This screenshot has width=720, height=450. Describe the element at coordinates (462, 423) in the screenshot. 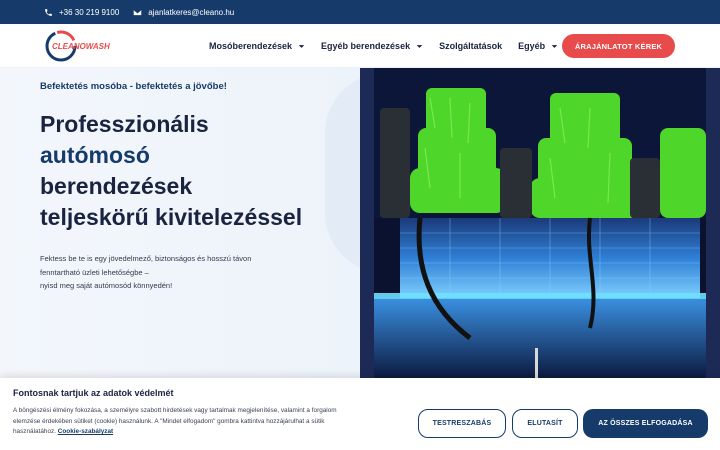

I see `customize-button: TESTRESZABÁS` at that location.